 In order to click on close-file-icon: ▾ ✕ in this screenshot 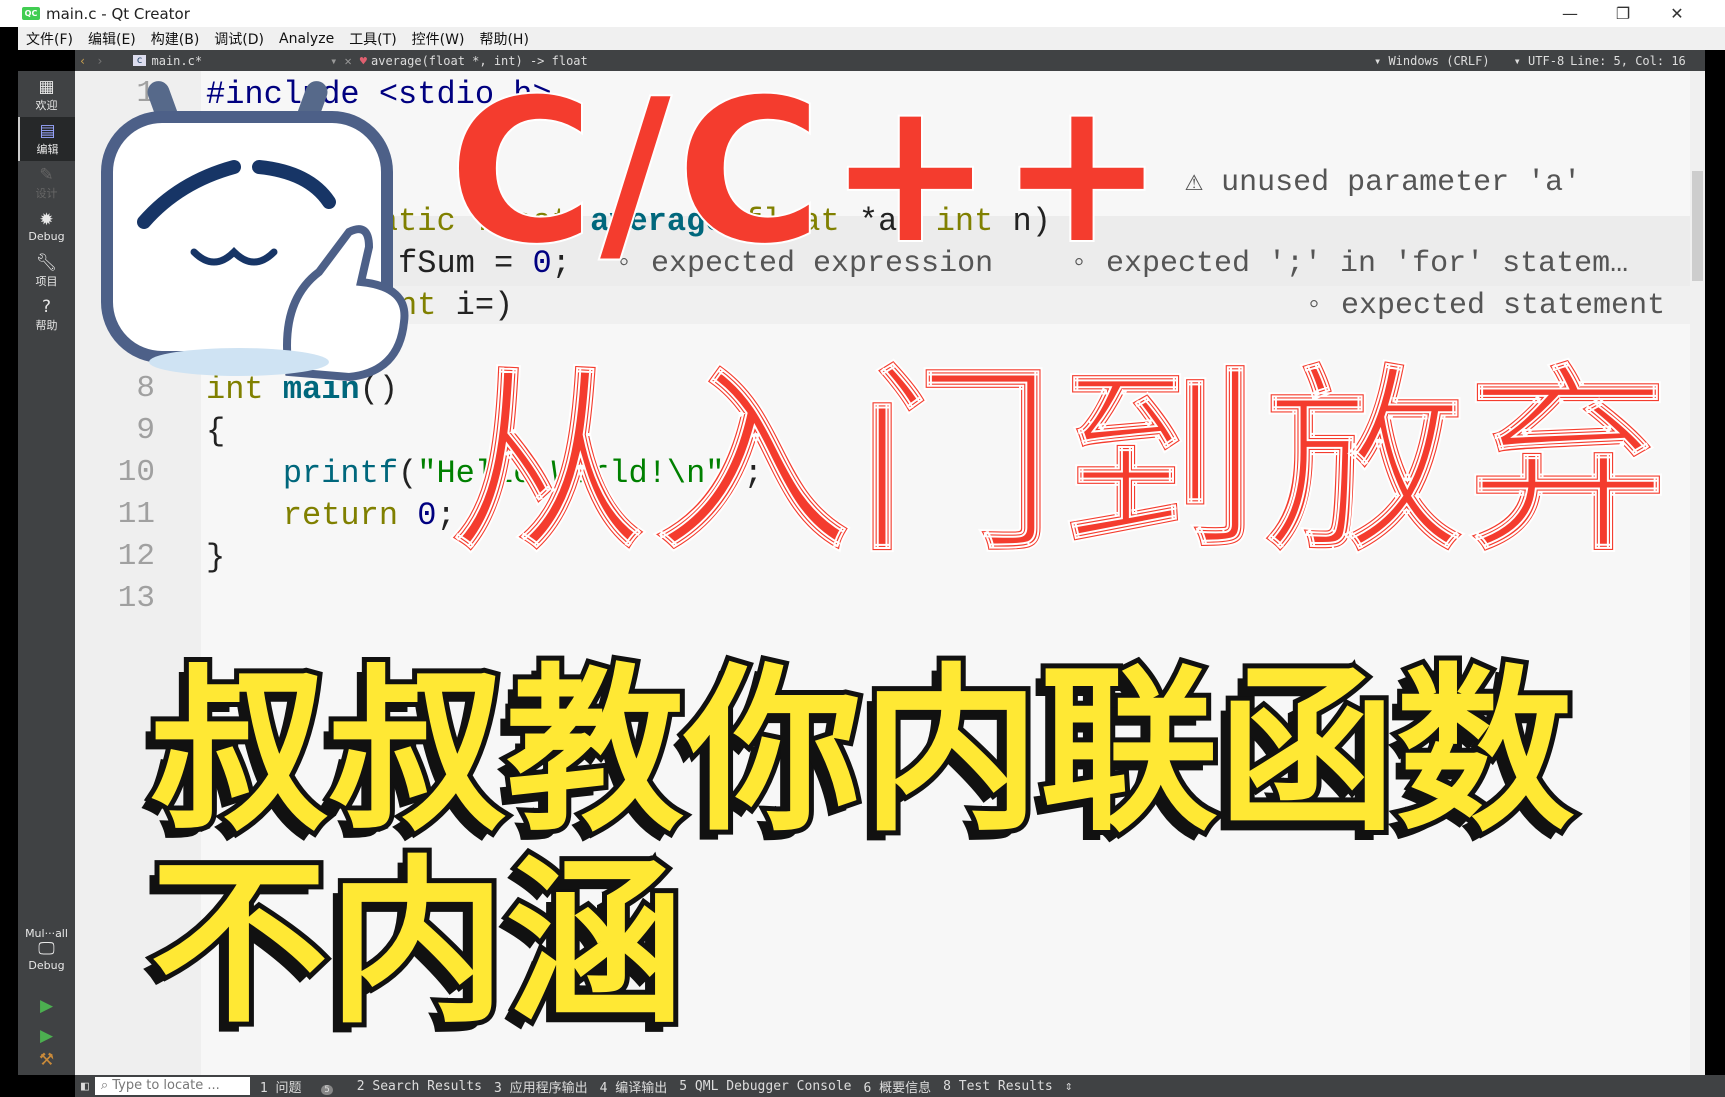, I will do `click(341, 61)`.